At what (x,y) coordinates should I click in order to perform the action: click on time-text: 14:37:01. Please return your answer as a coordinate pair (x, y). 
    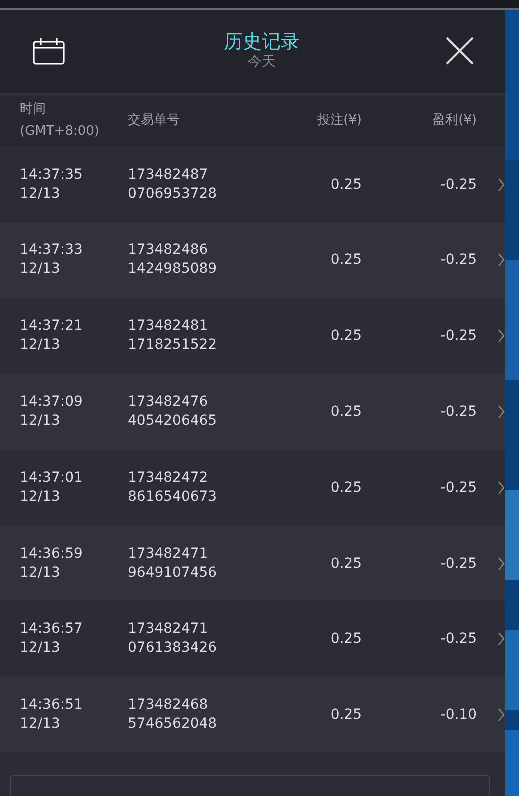
    Looking at the image, I should click on (52, 478).